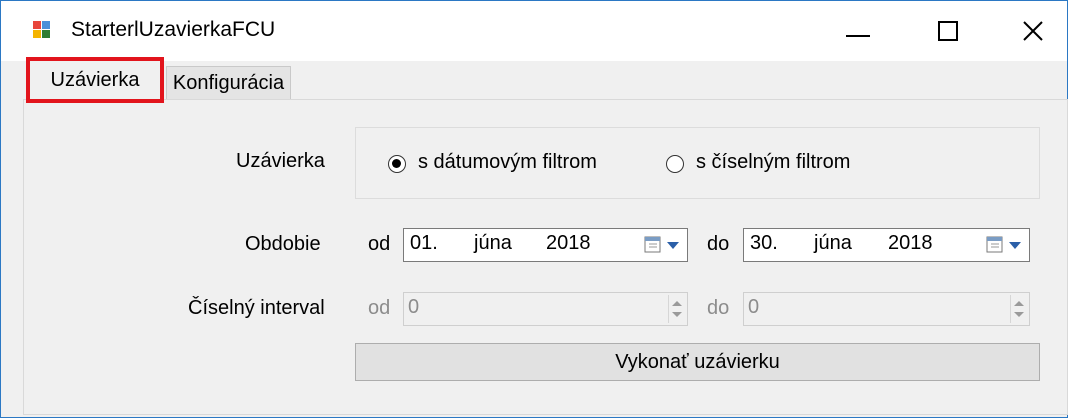 The width and height of the screenshot is (1068, 418). What do you see at coordinates (280, 161) in the screenshot?
I see `uzavierka-label: Uzávierka` at bounding box center [280, 161].